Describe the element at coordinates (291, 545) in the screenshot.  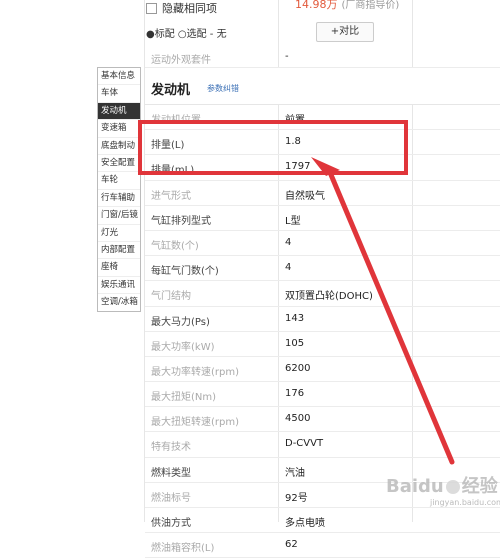
I see `row-value: 62` at that location.